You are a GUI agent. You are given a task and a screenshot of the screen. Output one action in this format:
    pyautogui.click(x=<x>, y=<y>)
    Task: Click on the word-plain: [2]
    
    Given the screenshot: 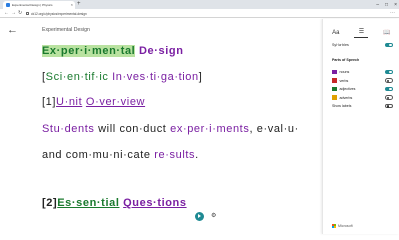 What is the action you would take?
    pyautogui.click(x=50, y=203)
    